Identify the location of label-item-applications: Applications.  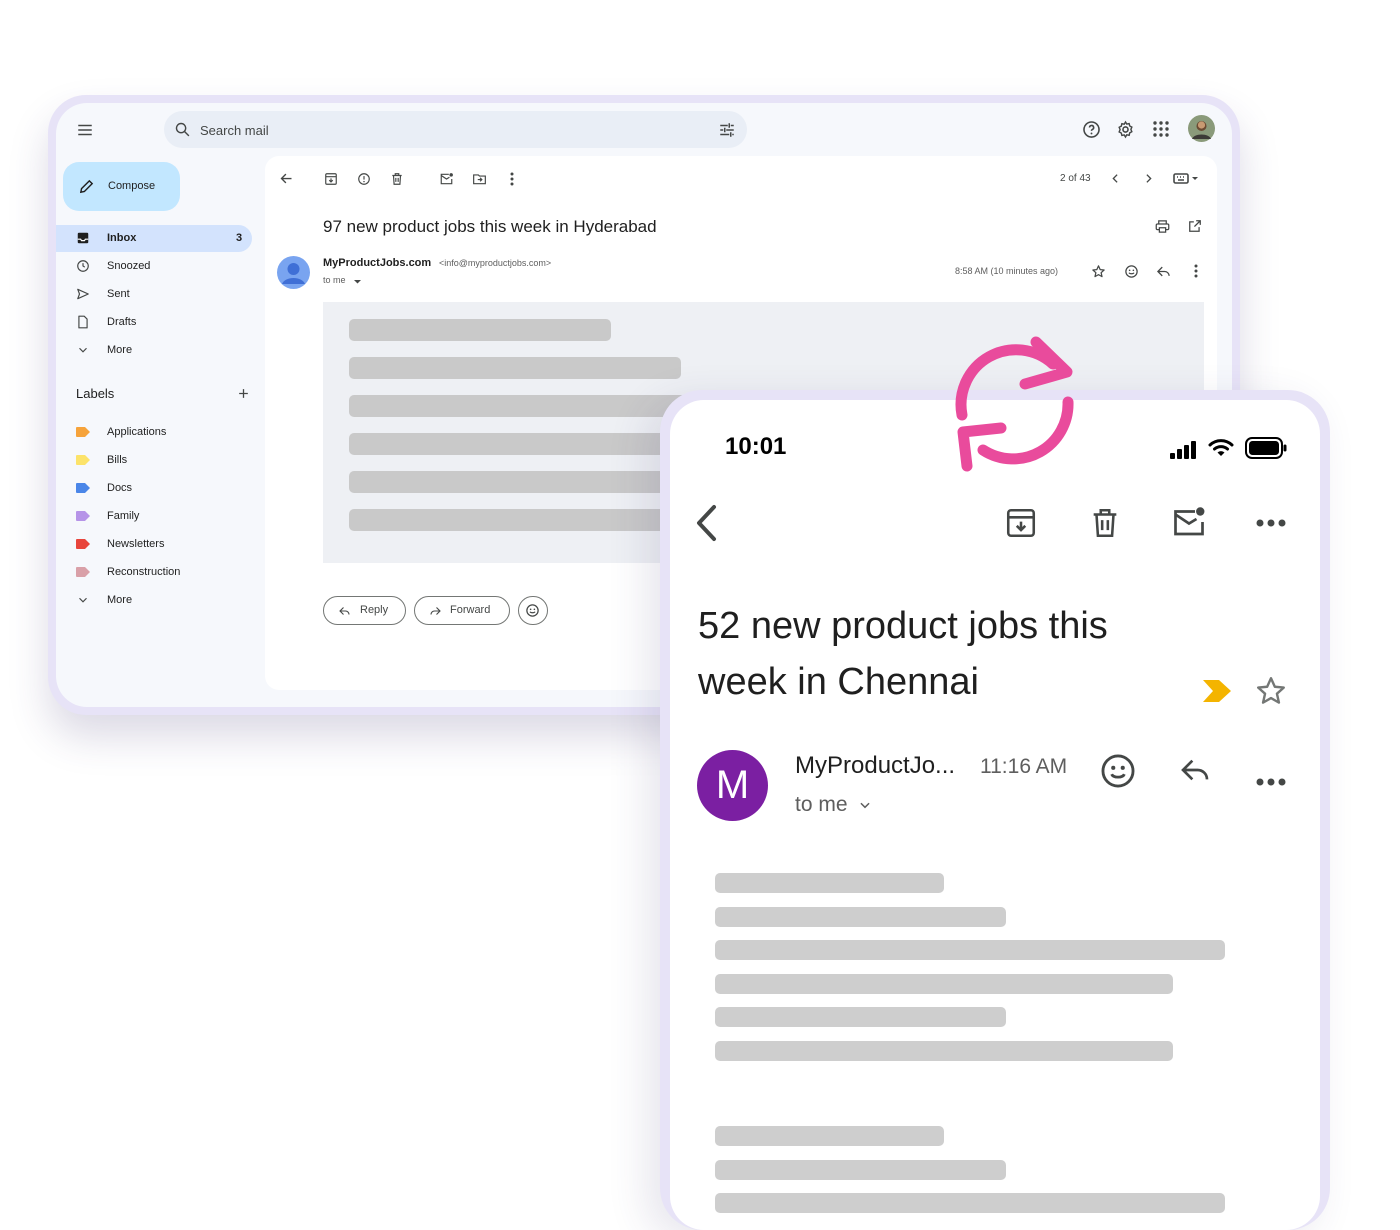
(154, 431).